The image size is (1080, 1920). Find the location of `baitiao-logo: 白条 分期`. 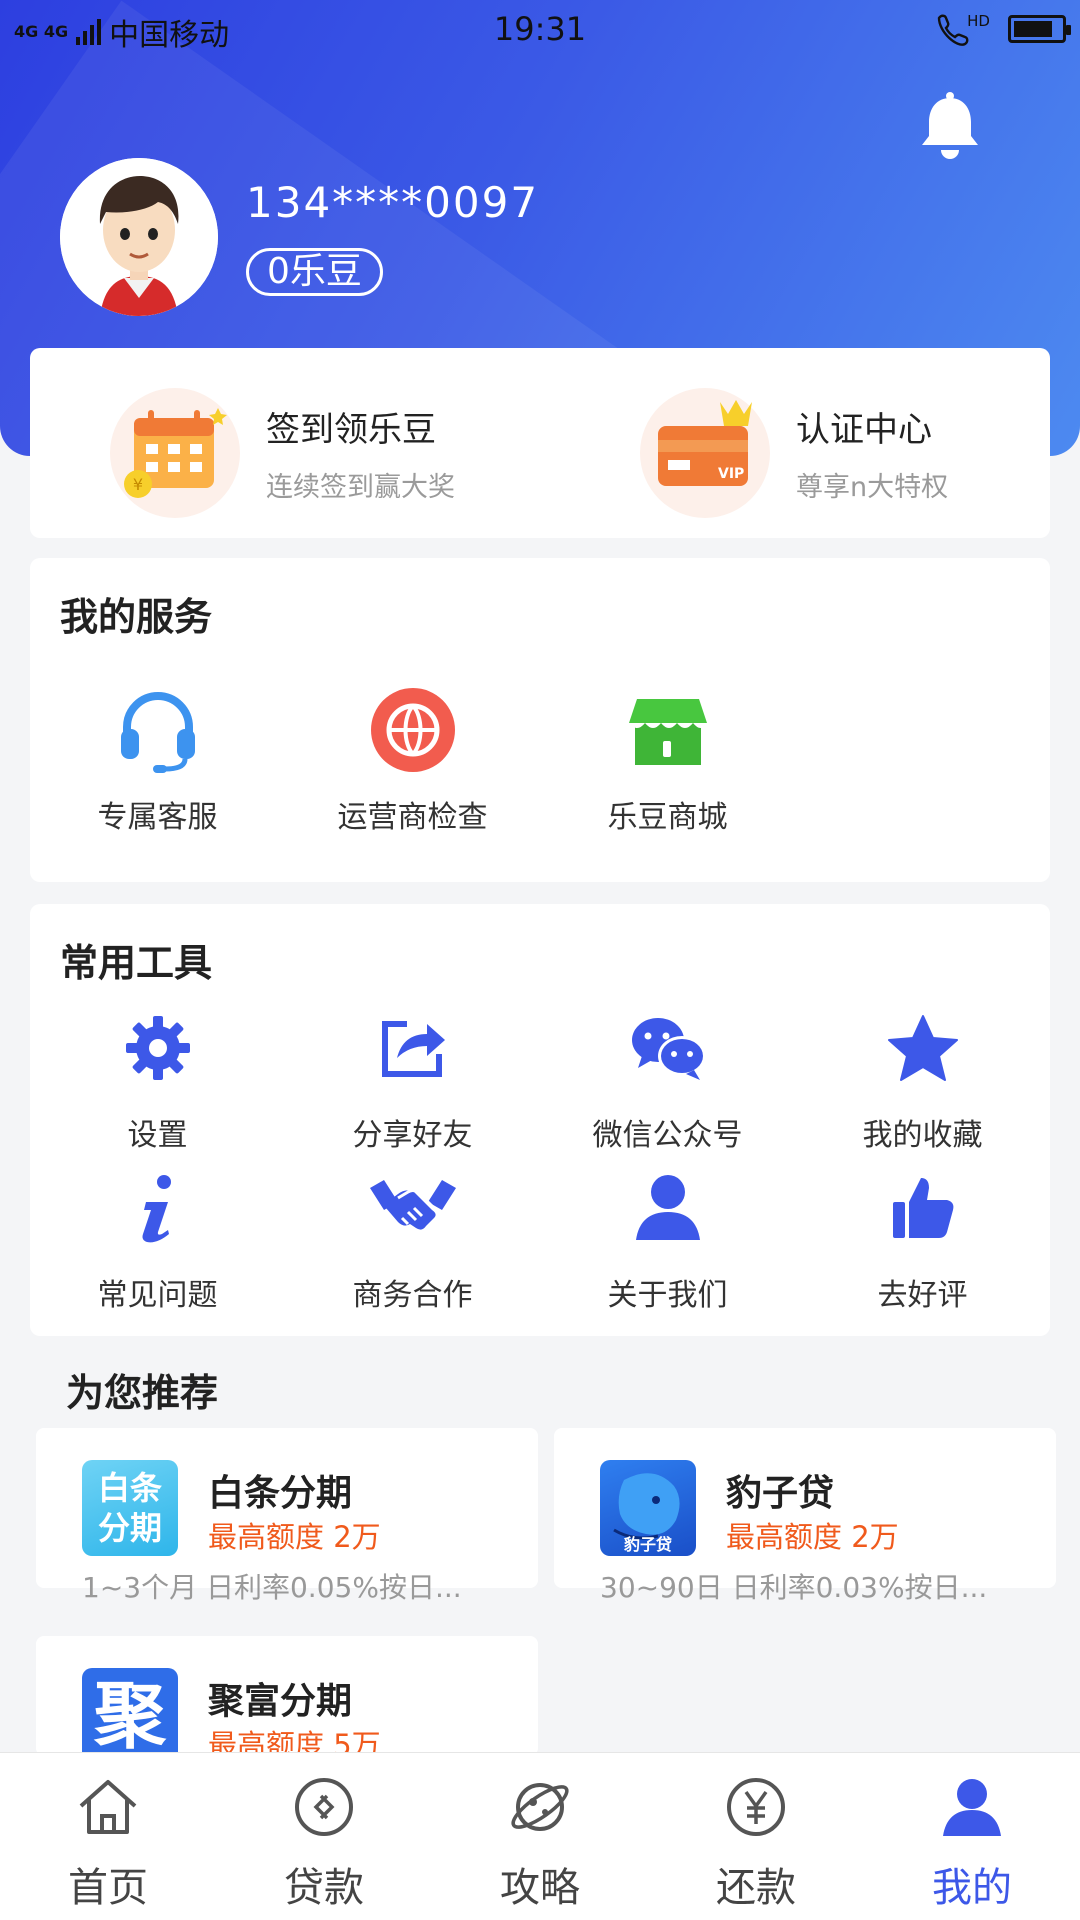

baitiao-logo: 白条 分期 is located at coordinates (130, 1508).